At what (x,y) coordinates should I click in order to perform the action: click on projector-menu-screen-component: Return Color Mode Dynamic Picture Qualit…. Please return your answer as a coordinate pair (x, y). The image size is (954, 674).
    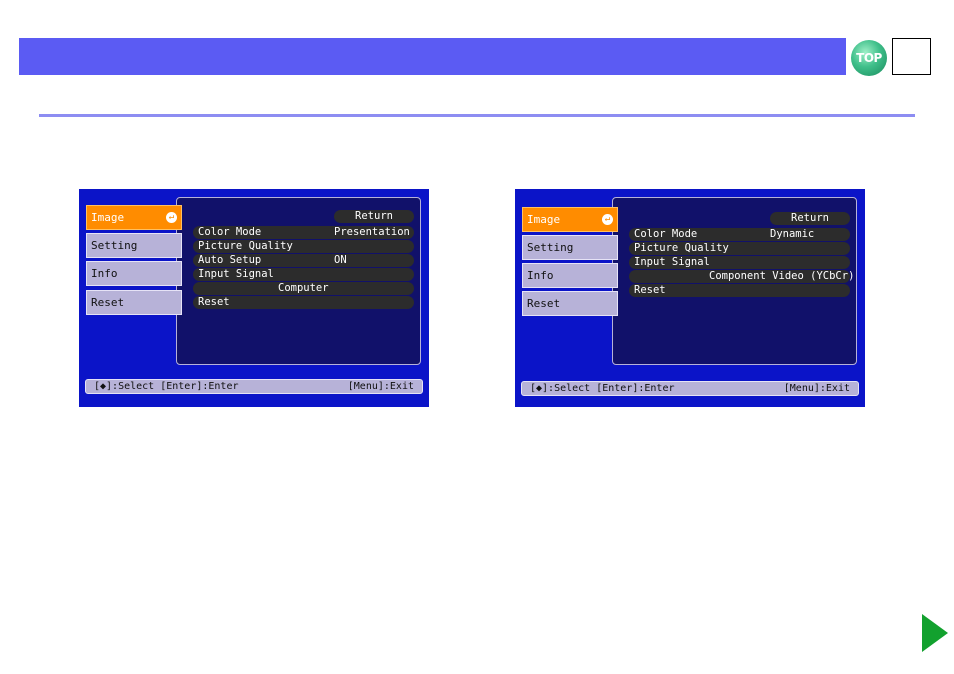
    Looking at the image, I should click on (690, 298).